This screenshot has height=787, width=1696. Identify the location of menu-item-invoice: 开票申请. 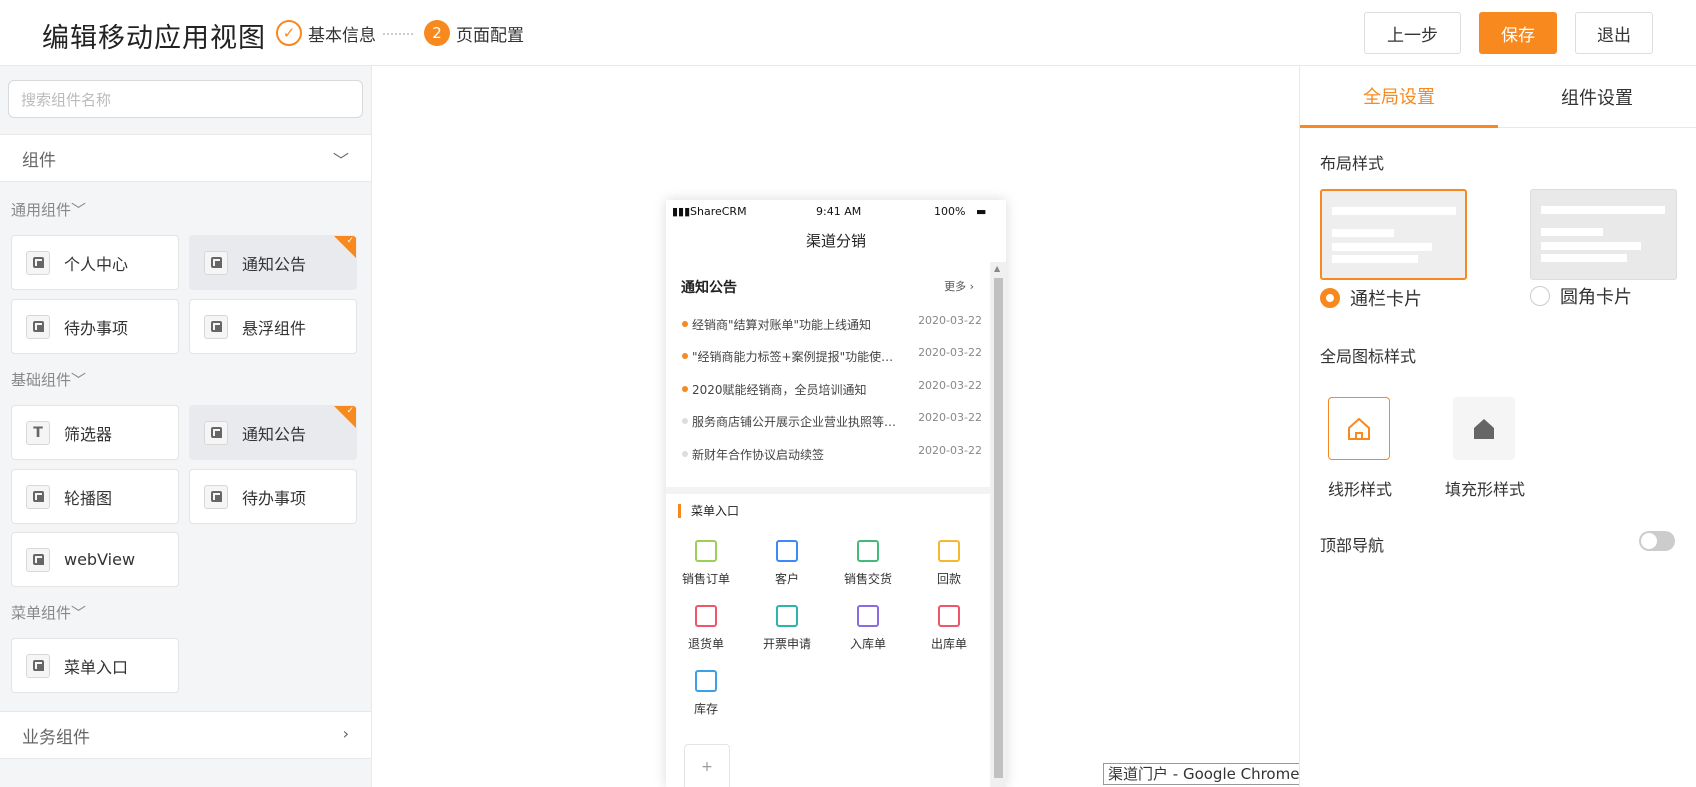
(787, 628).